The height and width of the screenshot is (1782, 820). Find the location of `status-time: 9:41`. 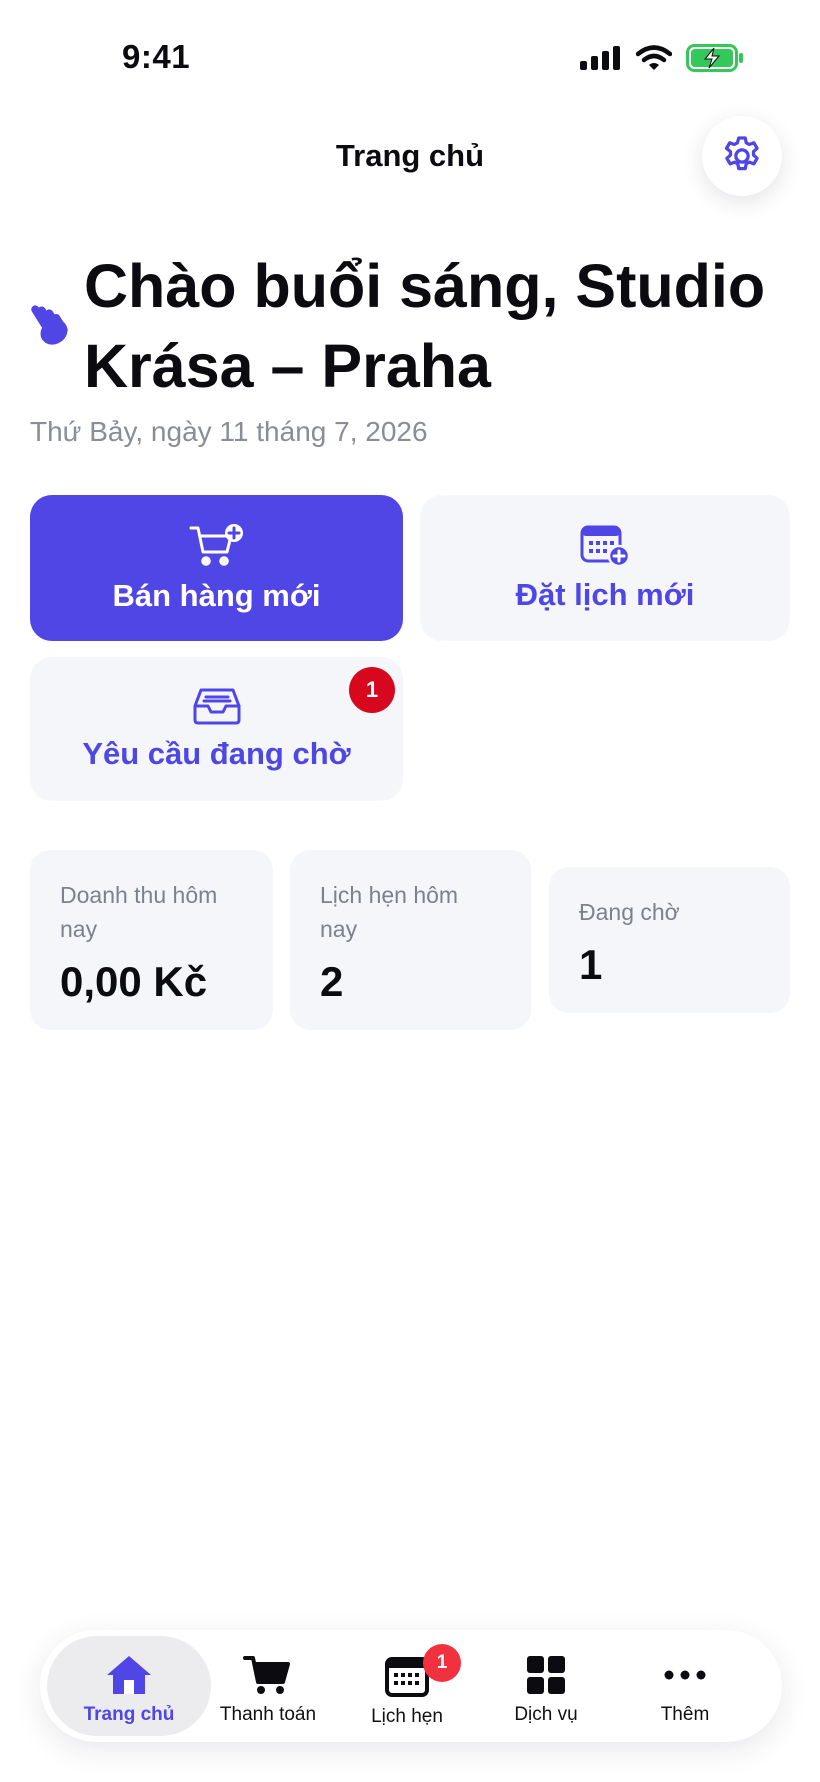

status-time: 9:41 is located at coordinates (156, 56).